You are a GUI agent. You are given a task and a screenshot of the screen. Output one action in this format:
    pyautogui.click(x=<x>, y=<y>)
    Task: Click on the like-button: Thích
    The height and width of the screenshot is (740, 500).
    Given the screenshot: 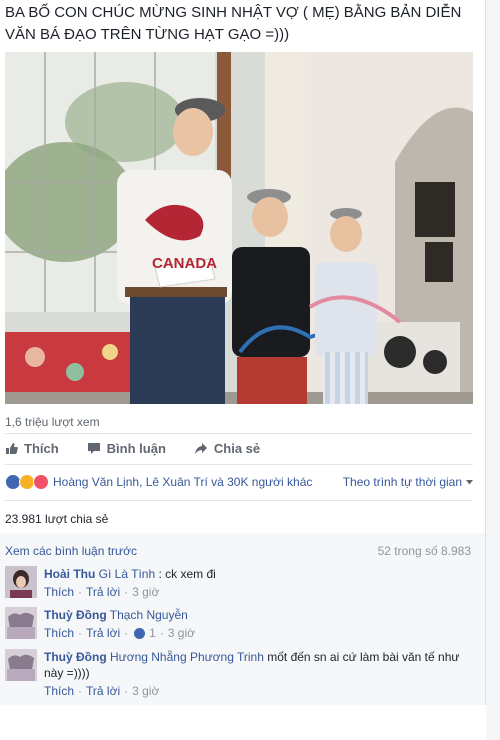 What is the action you would take?
    pyautogui.click(x=32, y=448)
    